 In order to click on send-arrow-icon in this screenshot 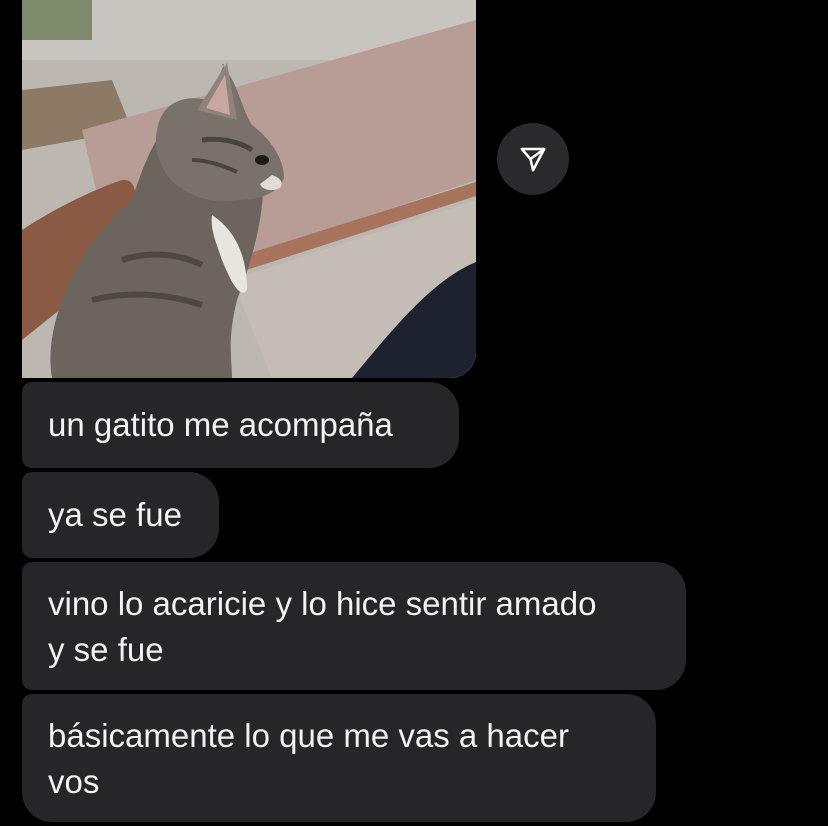, I will do `click(533, 159)`.